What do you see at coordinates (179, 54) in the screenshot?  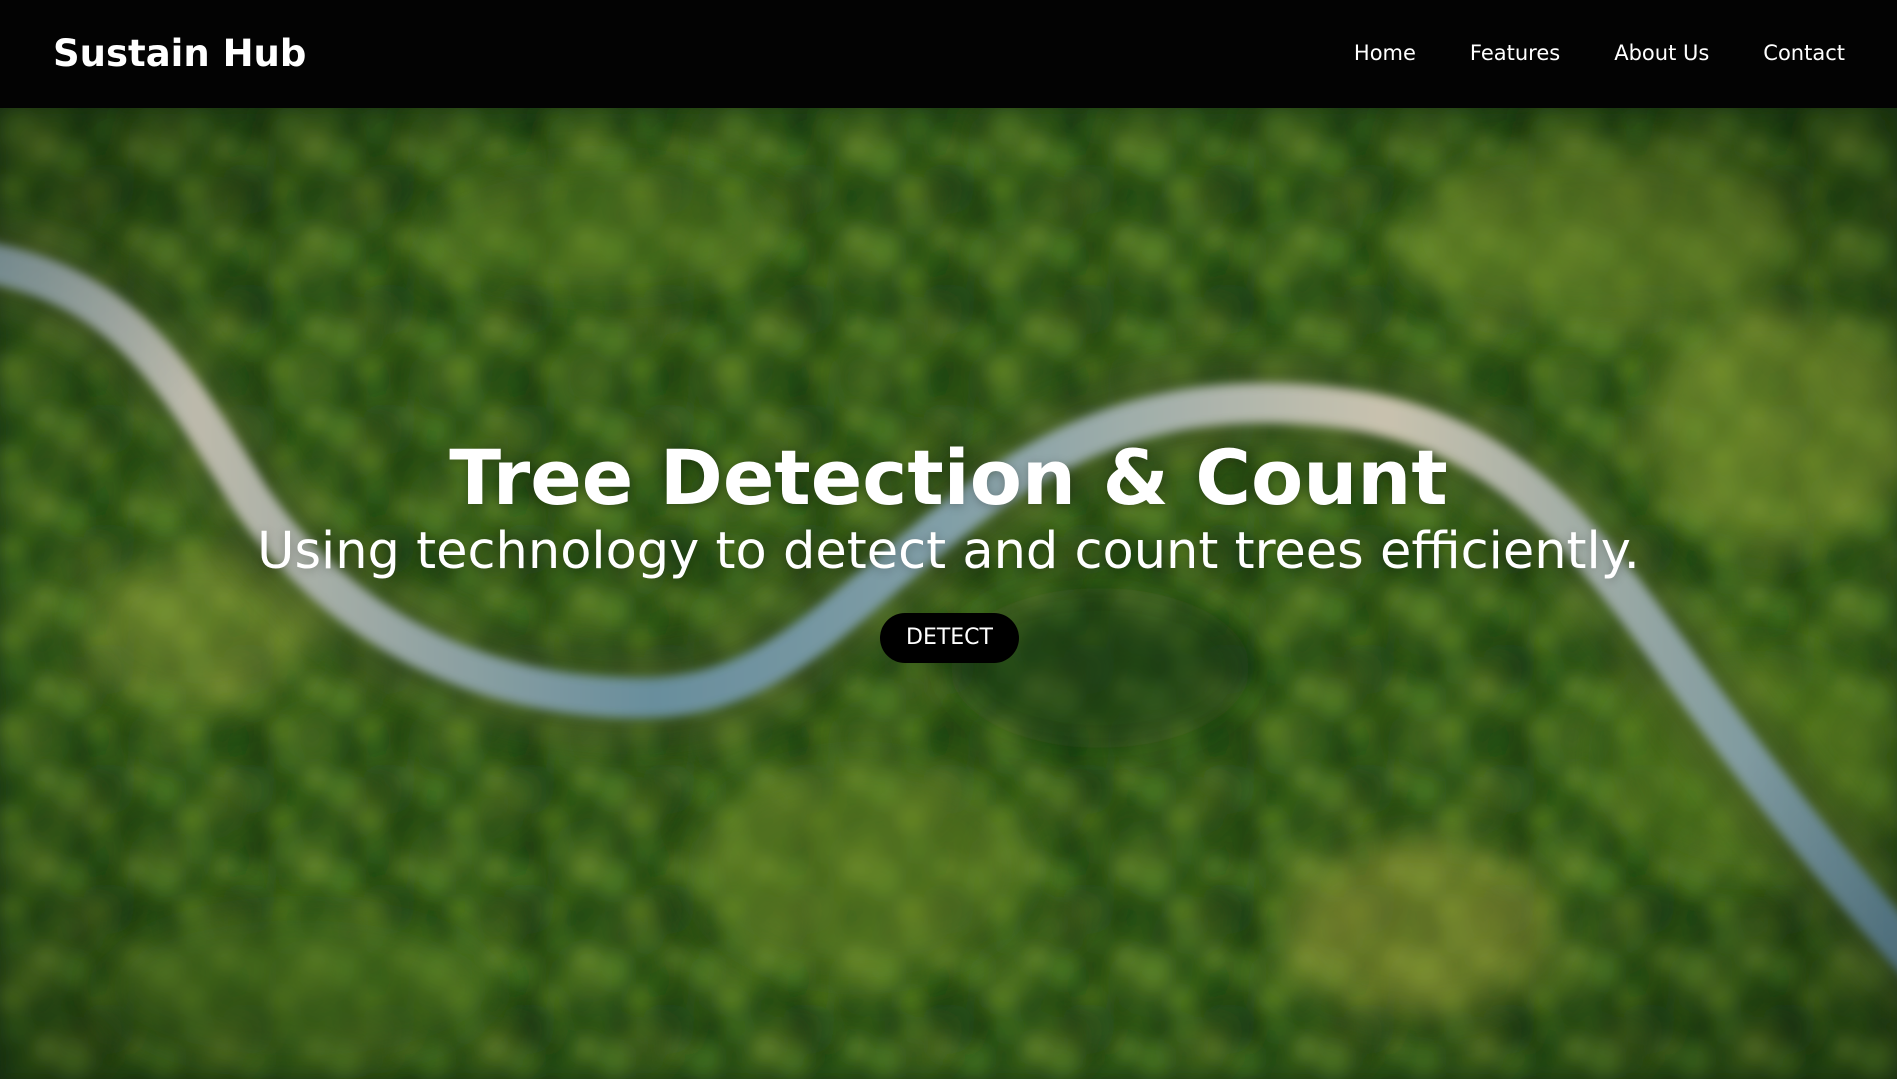 I see `brand-logo-text: Sustain Hub` at bounding box center [179, 54].